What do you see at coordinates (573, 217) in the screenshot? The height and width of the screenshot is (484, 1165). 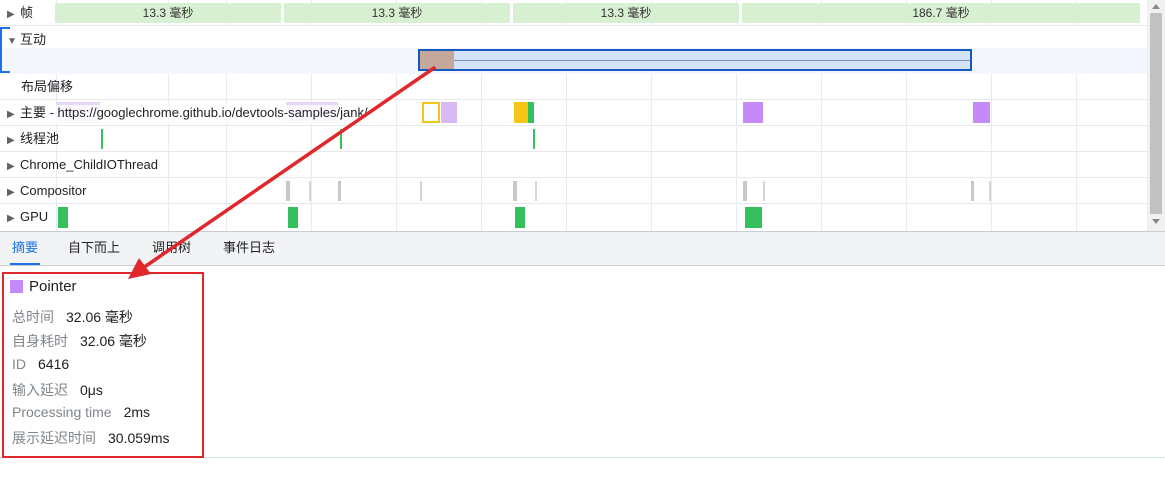 I see `gpu-track: ▶ GPU` at bounding box center [573, 217].